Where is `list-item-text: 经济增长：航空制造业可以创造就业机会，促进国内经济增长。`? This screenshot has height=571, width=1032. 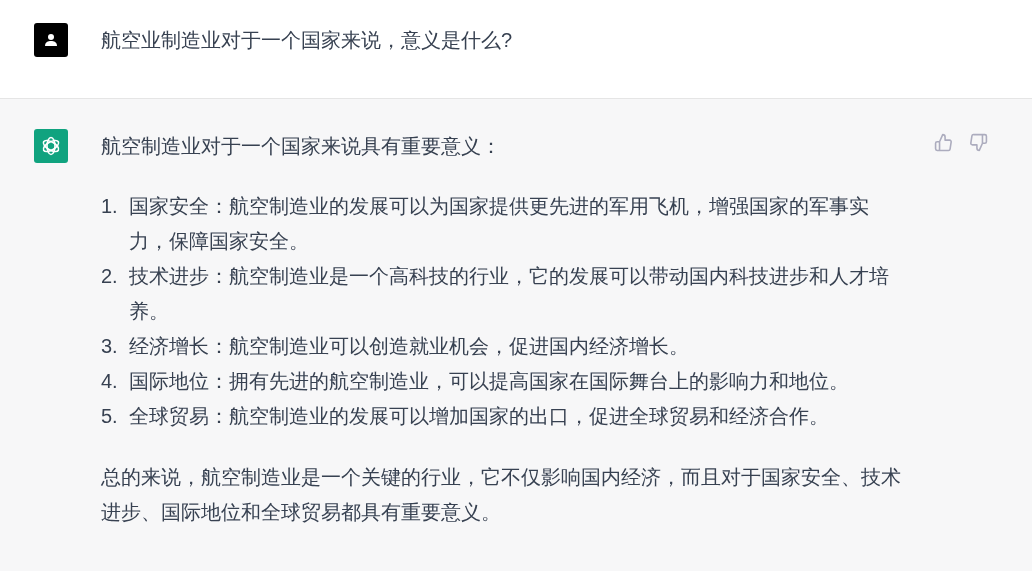
list-item-text: 经济增长：航空制造业可以创造就业机会，促进国内经济增长。 is located at coordinates (409, 346).